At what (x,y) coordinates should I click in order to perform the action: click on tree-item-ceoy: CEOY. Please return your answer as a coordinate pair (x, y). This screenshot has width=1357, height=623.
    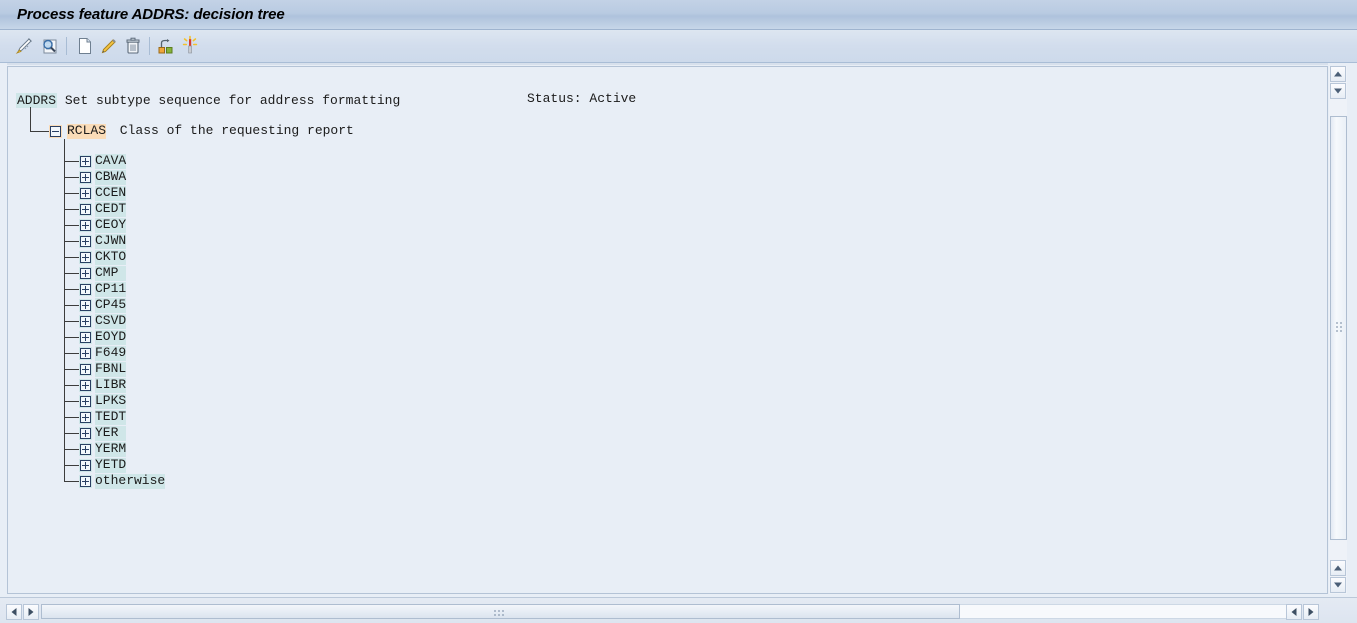
    Looking at the image, I should click on (110, 225).